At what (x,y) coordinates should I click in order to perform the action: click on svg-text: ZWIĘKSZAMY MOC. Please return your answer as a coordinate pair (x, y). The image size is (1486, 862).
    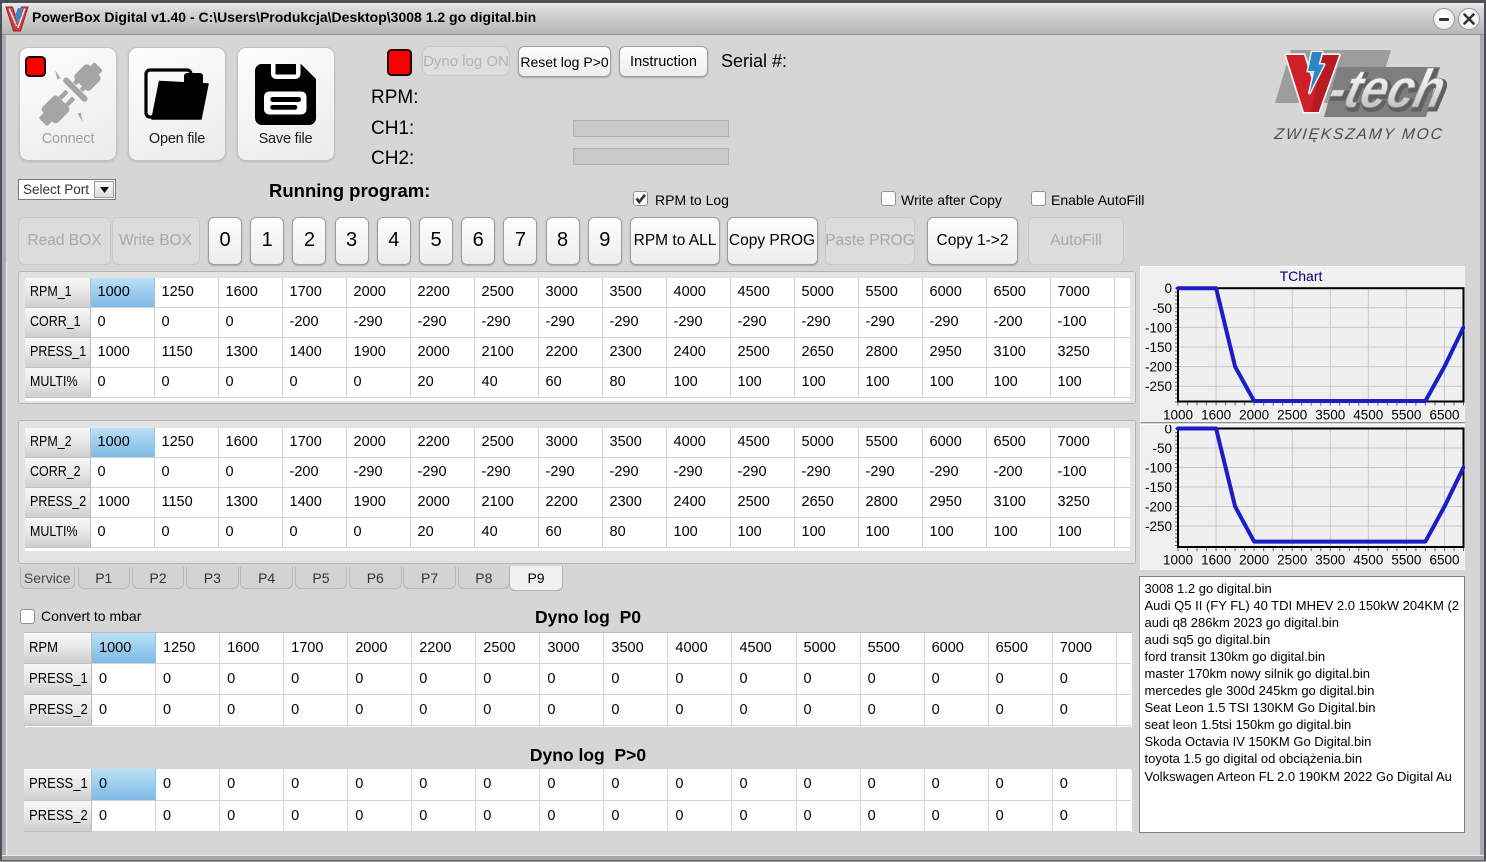
    Looking at the image, I should click on (1359, 134).